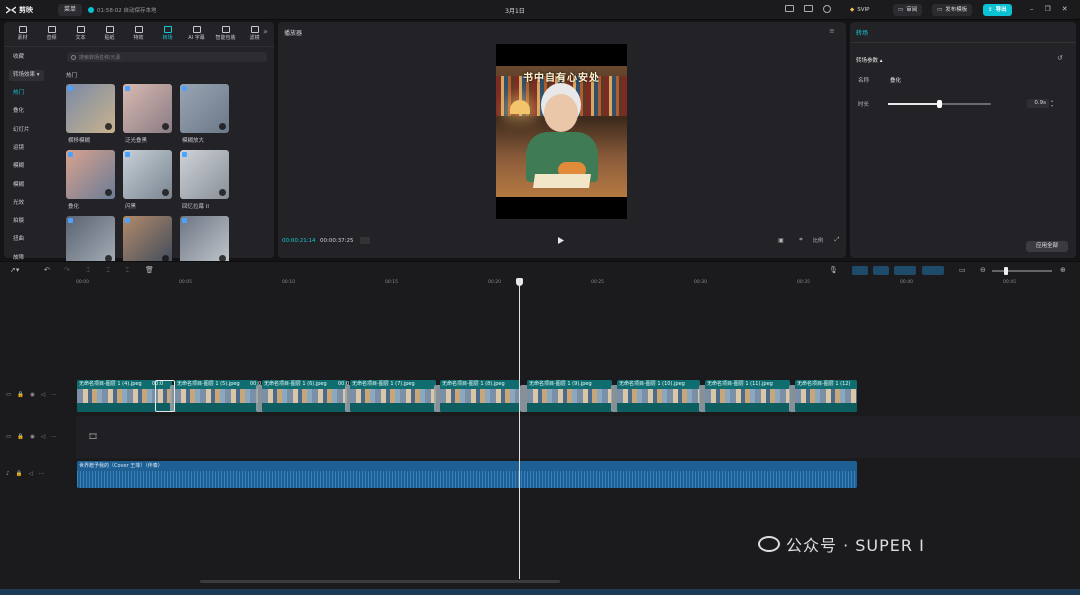 This screenshot has width=1080, height=595. I want to click on close-icon: ✕, so click(1065, 9).